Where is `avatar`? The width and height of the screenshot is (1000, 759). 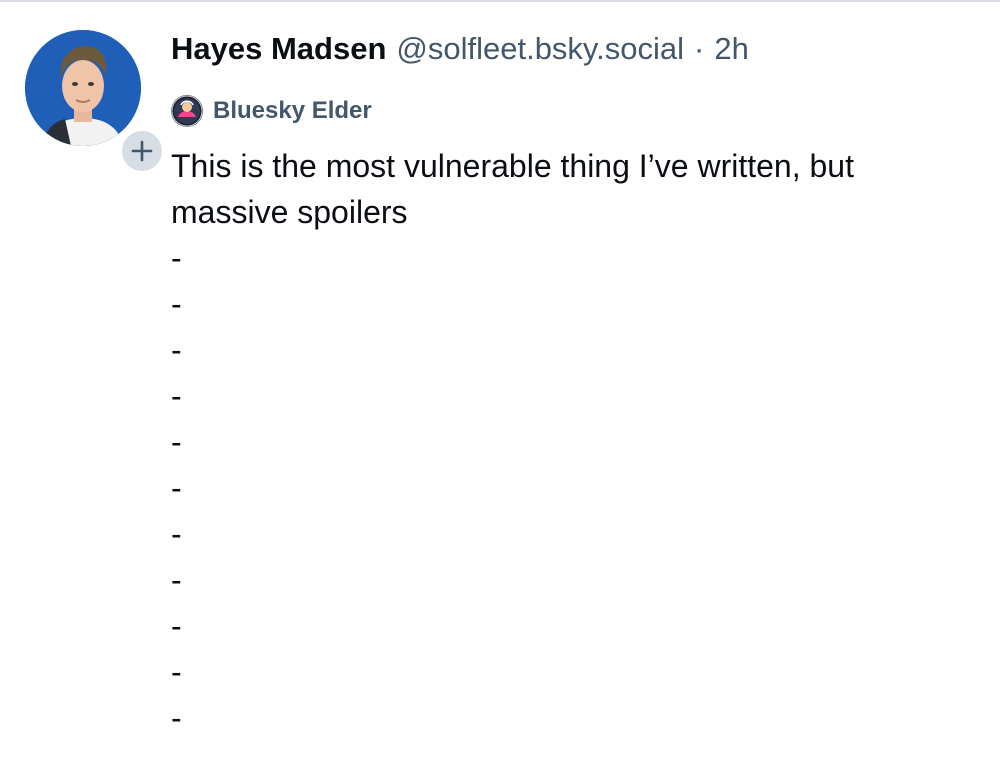 avatar is located at coordinates (83, 88).